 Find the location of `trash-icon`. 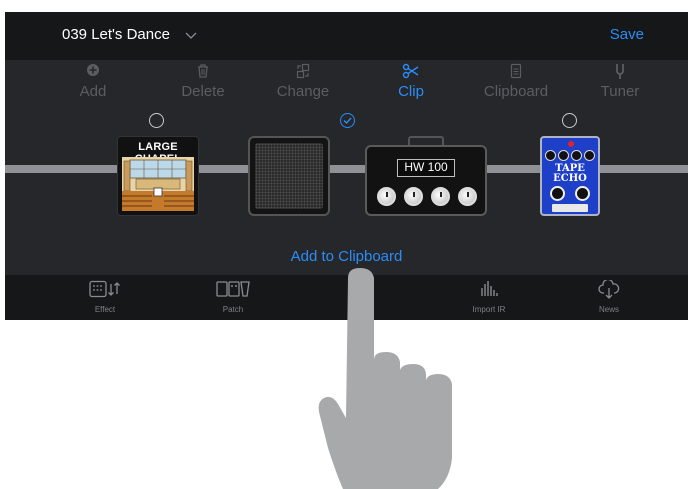

trash-icon is located at coordinates (203, 72).